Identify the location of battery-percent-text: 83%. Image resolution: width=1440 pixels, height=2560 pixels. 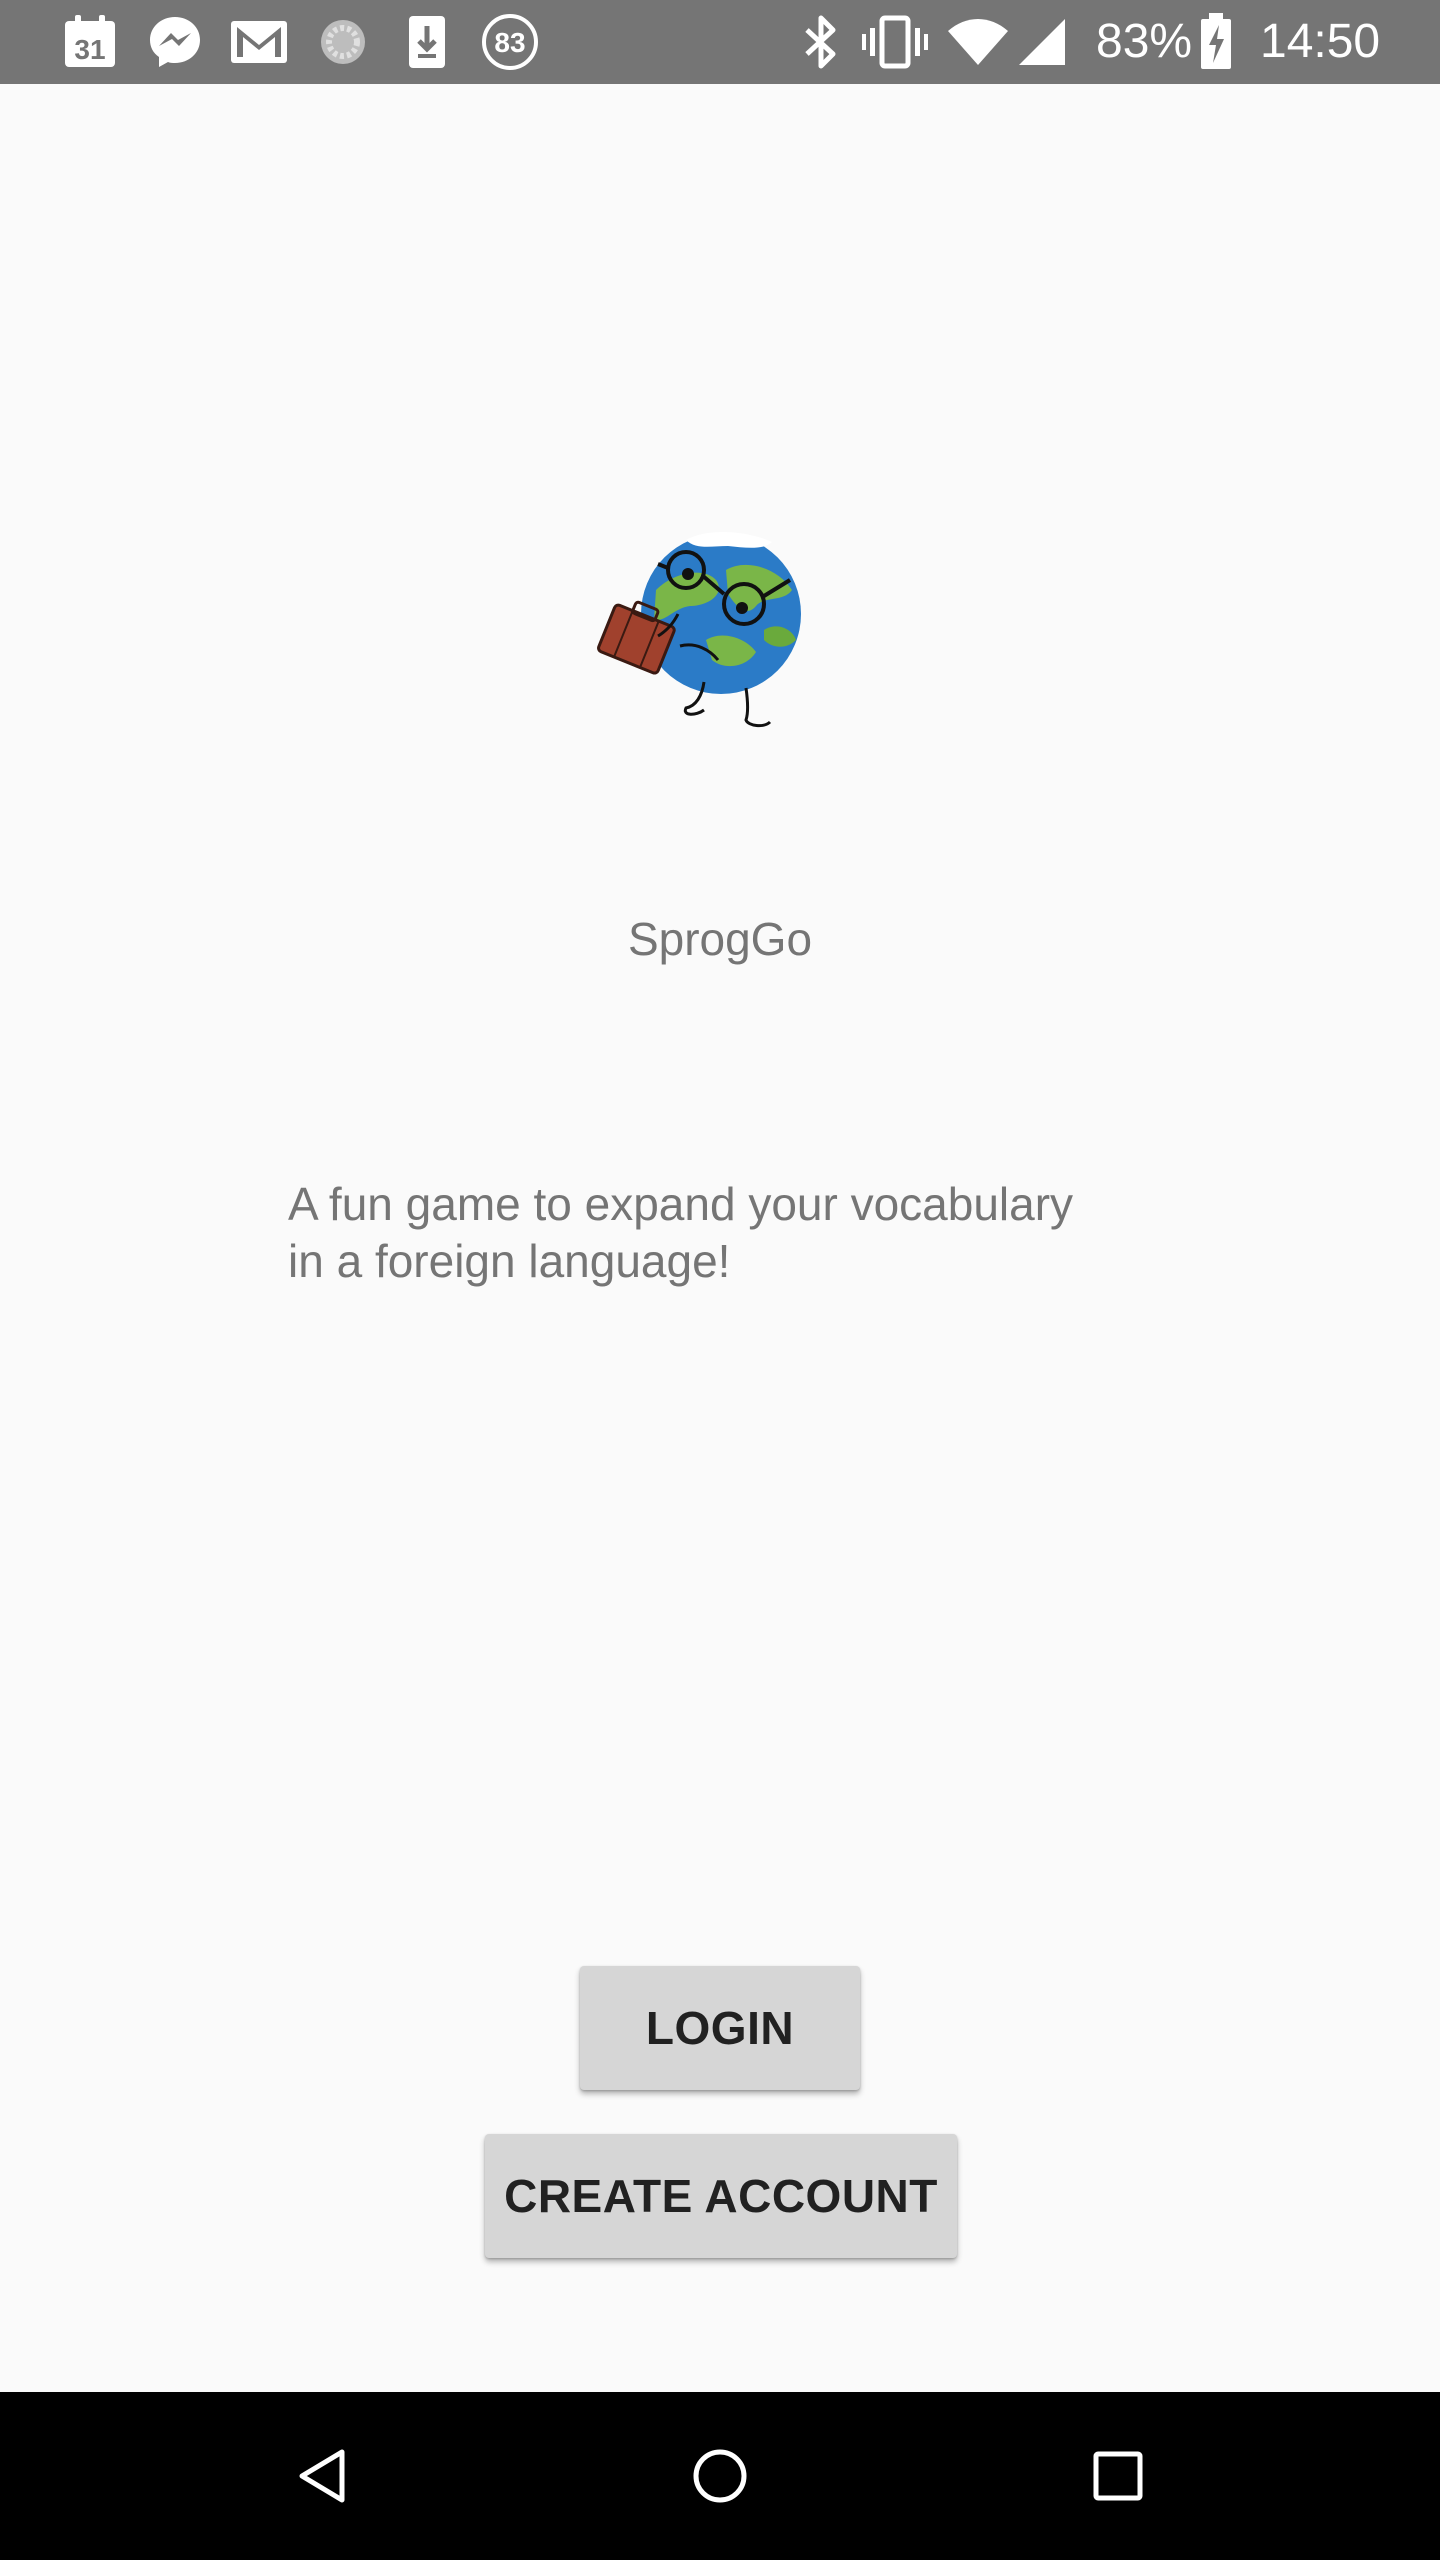
(1144, 41).